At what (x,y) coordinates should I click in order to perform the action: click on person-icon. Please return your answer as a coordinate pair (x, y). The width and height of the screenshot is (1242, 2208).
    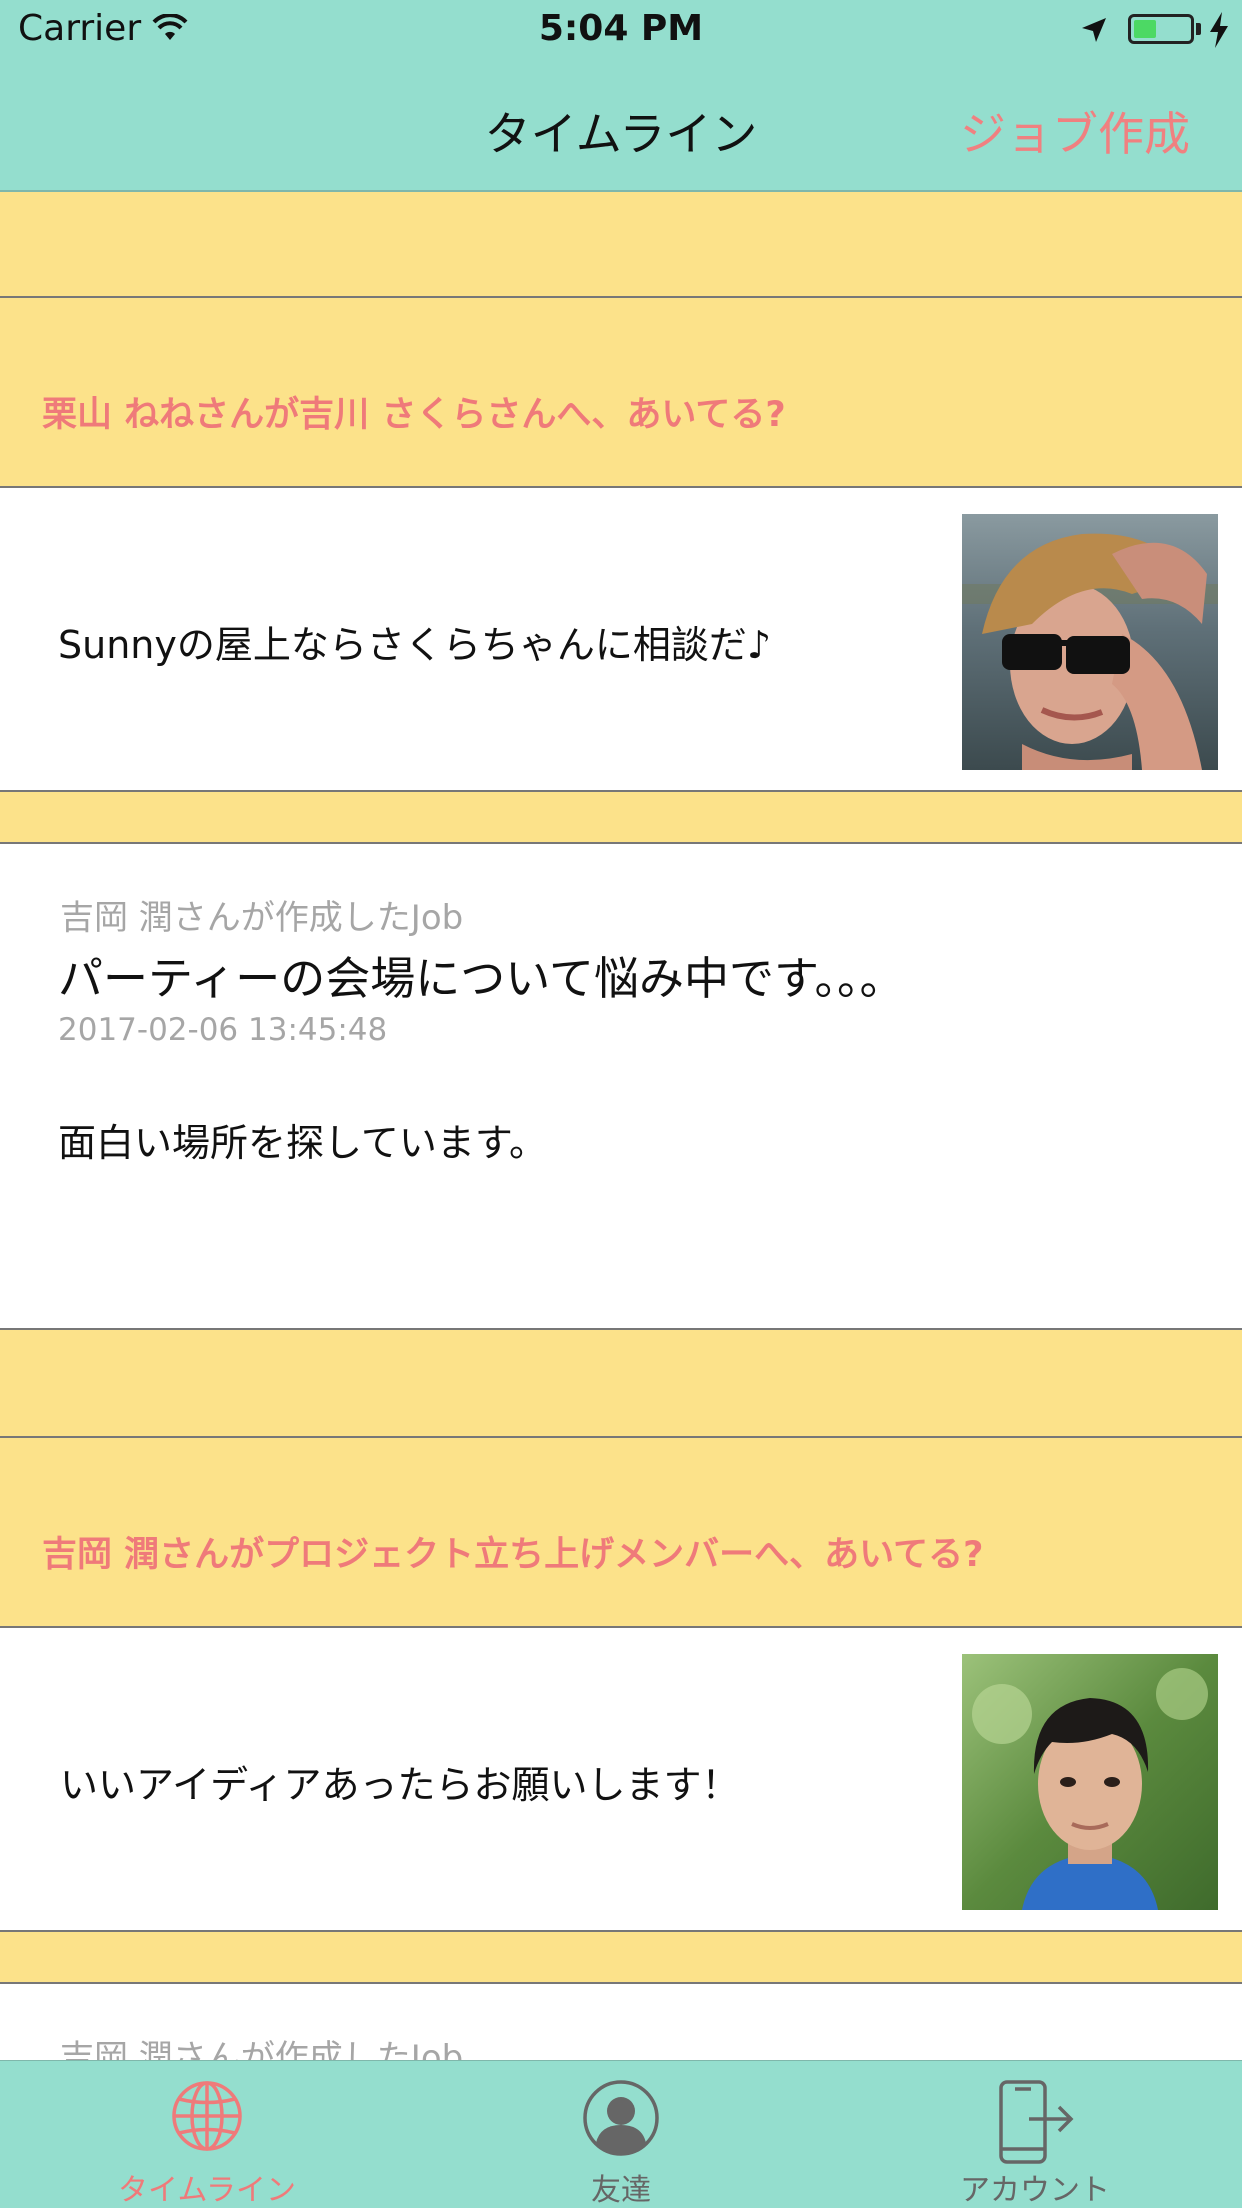
    Looking at the image, I should click on (621, 2120).